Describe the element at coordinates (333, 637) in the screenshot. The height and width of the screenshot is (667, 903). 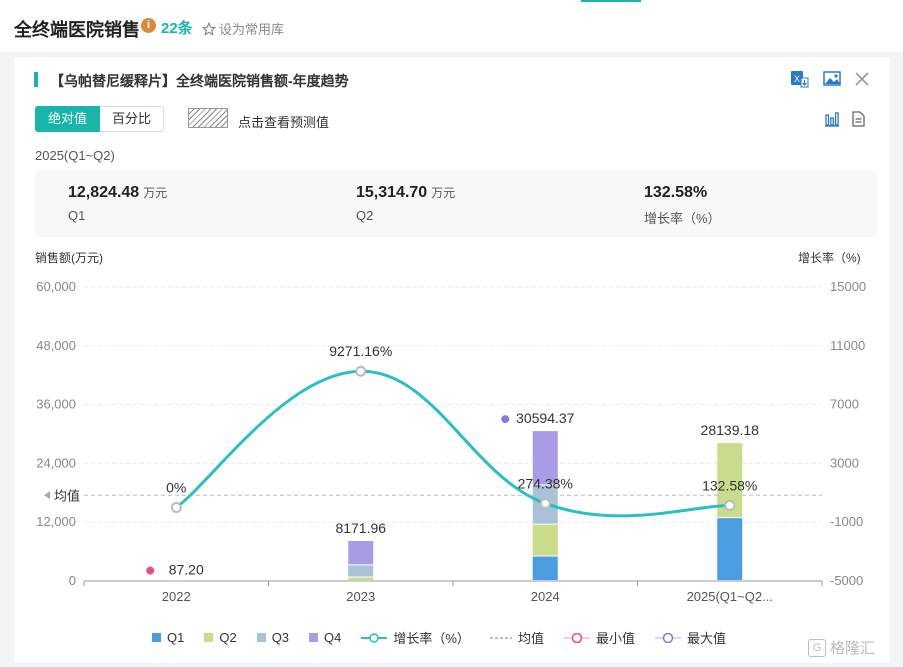
I see `legend-label: Q4` at that location.